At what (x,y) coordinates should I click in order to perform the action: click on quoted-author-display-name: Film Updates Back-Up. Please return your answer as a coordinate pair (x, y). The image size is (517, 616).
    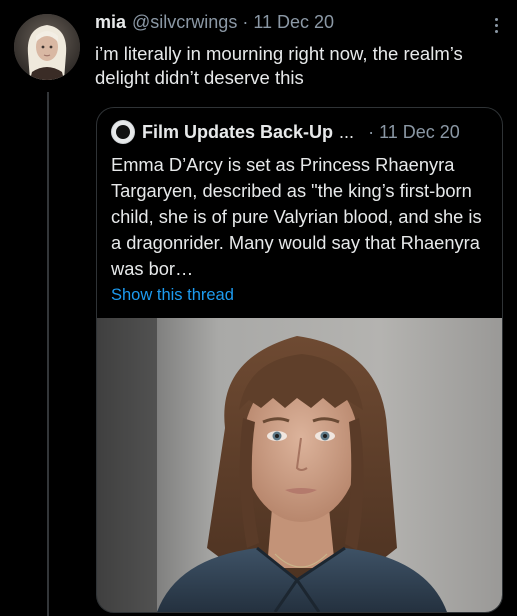
    Looking at the image, I should click on (237, 132).